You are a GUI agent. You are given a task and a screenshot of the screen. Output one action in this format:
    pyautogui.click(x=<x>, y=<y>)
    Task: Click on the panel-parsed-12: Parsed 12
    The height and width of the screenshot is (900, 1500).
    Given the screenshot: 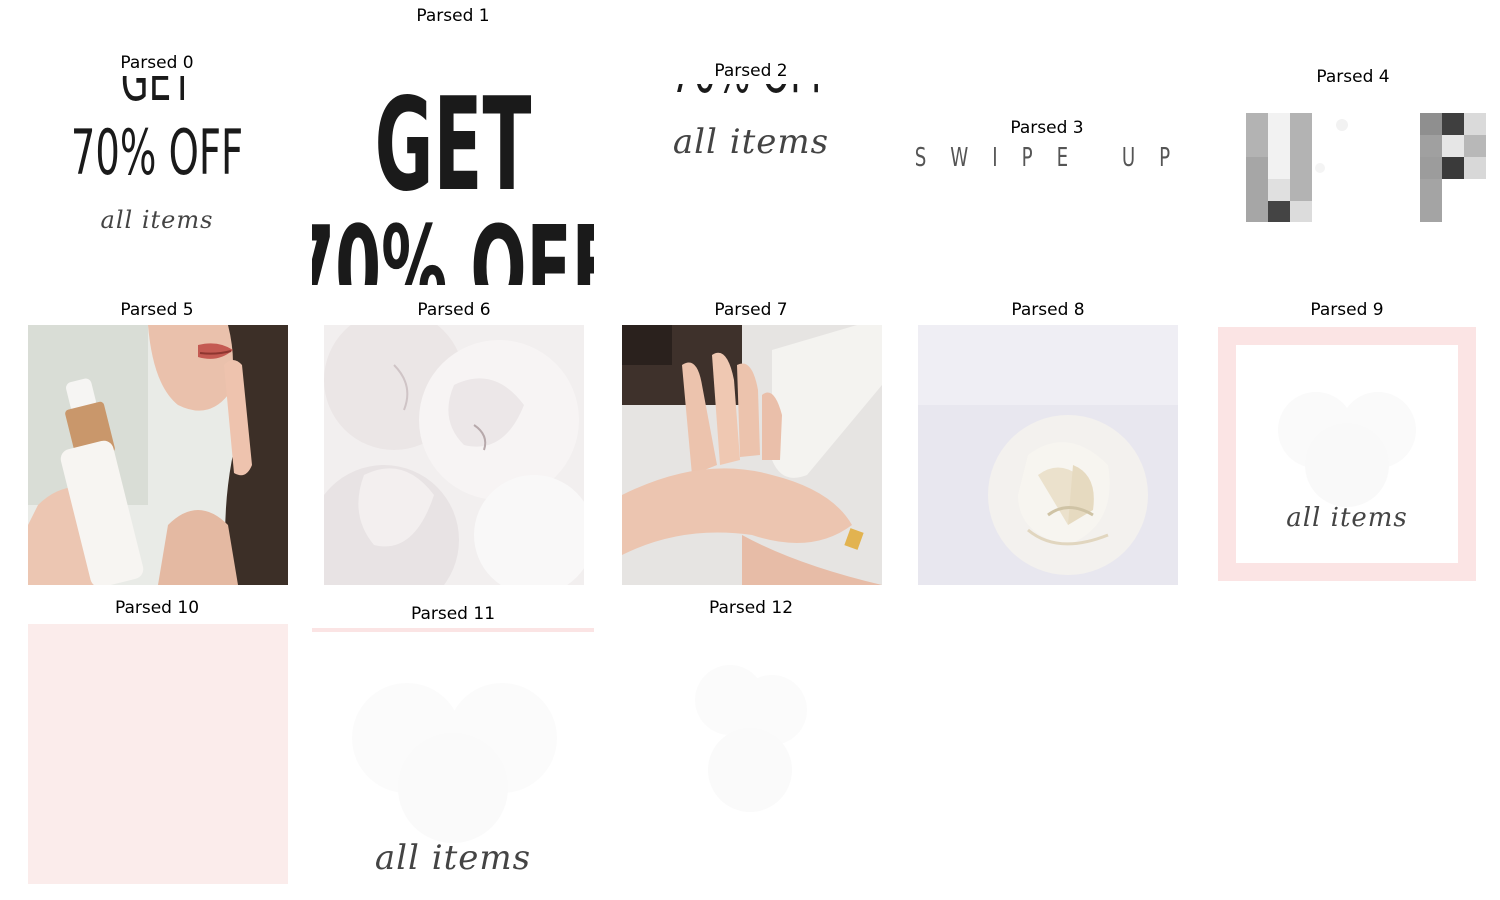 What is the action you would take?
    pyautogui.click(x=751, y=742)
    